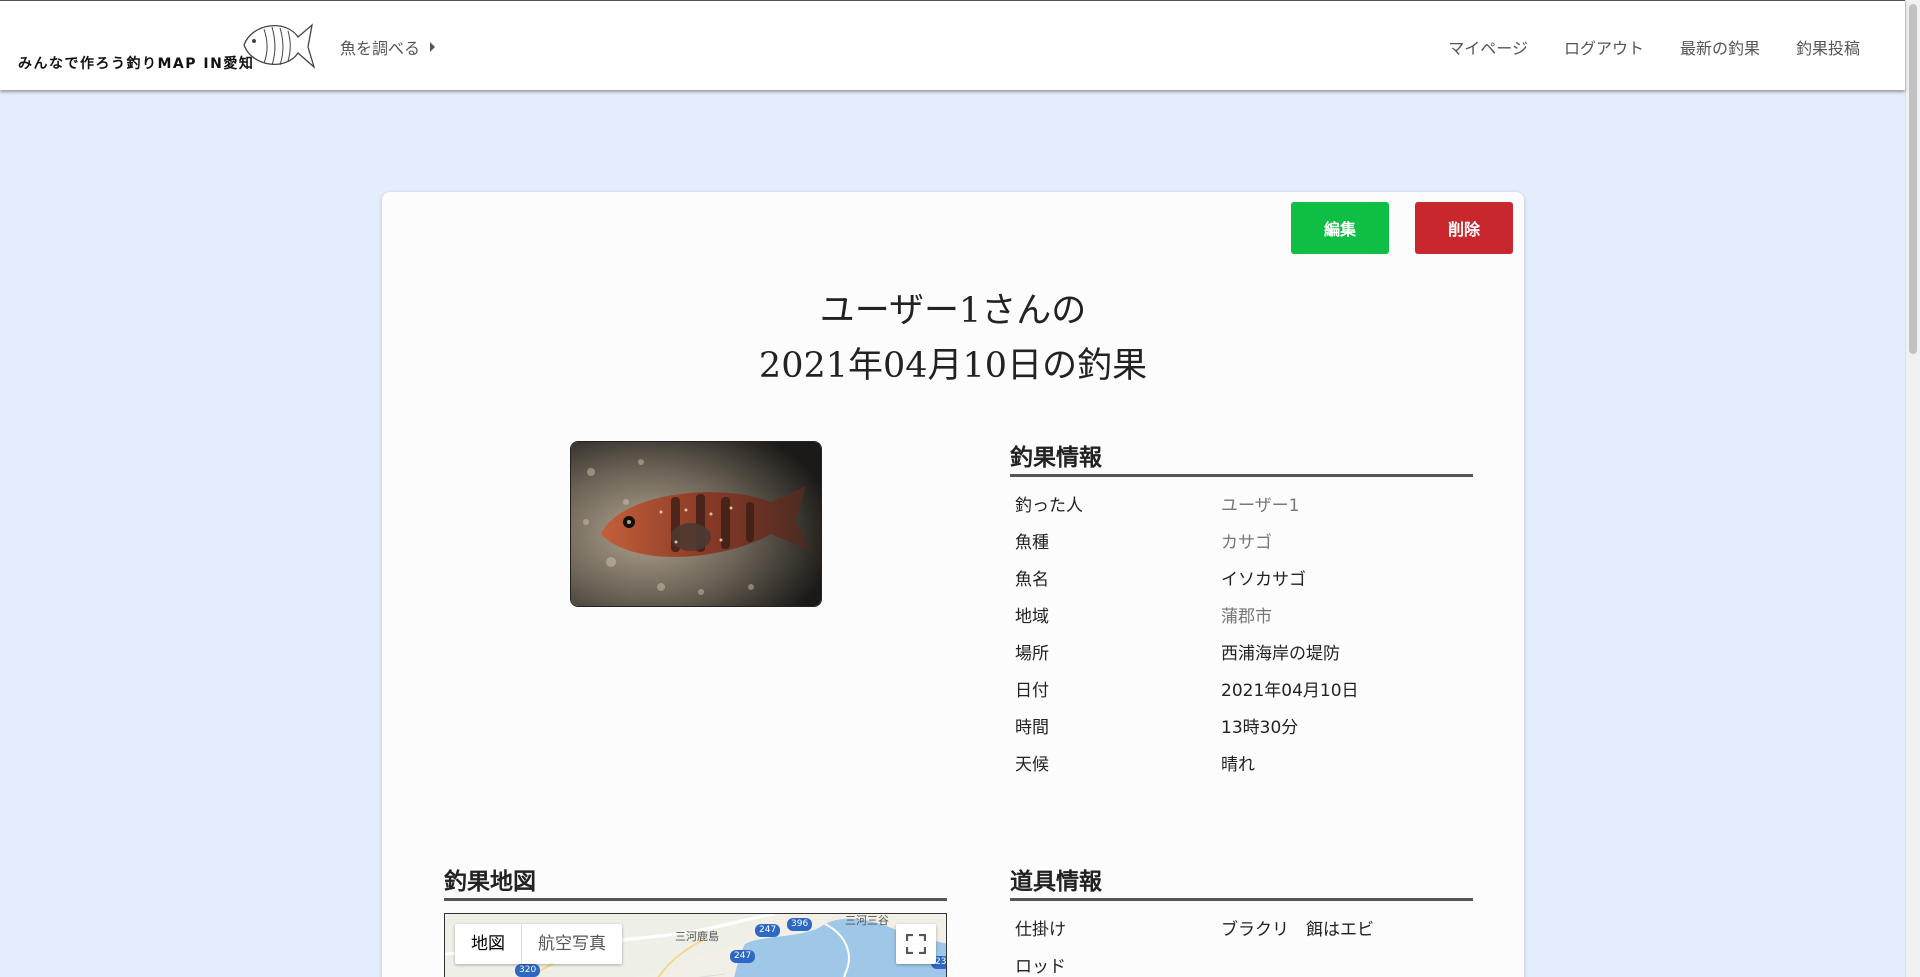 The width and height of the screenshot is (1920, 977). I want to click on fullscreen-button, so click(916, 944).